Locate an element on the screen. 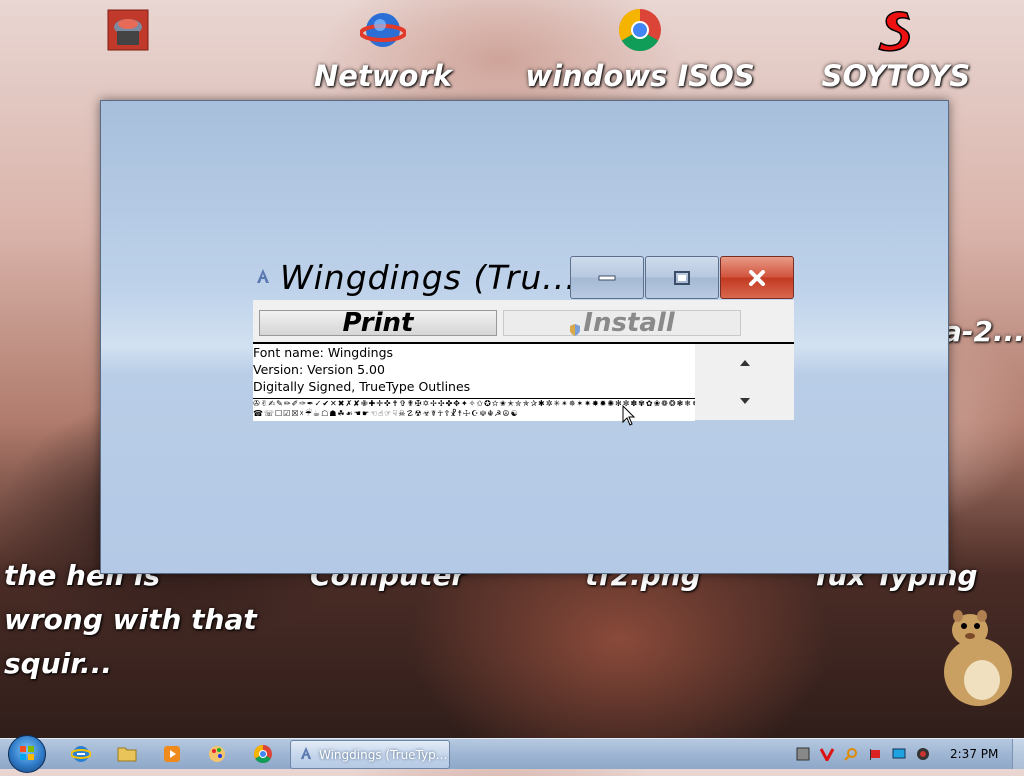 The height and width of the screenshot is (776, 1024). taskbar-media-player is located at coordinates (172, 754).